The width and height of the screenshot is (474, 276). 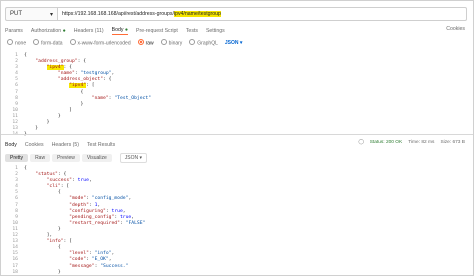 I want to click on tab-pre-request-script: Pre-request Script, so click(x=157, y=31).